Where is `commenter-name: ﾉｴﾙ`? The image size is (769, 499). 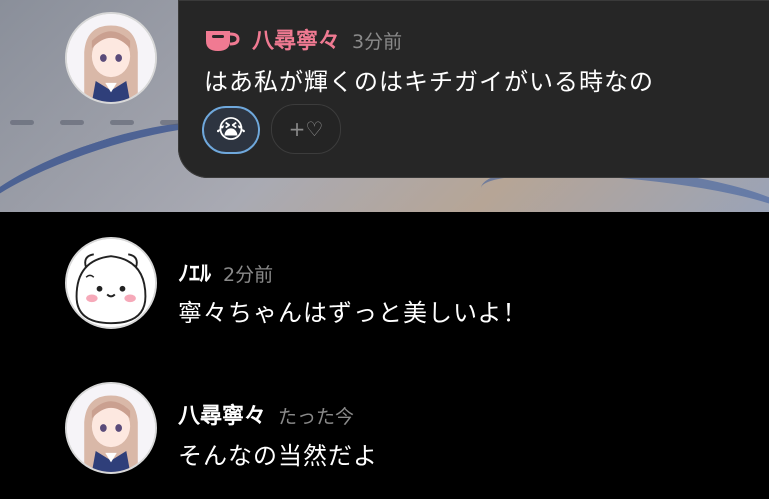
commenter-name: ﾉｴﾙ is located at coordinates (194, 272).